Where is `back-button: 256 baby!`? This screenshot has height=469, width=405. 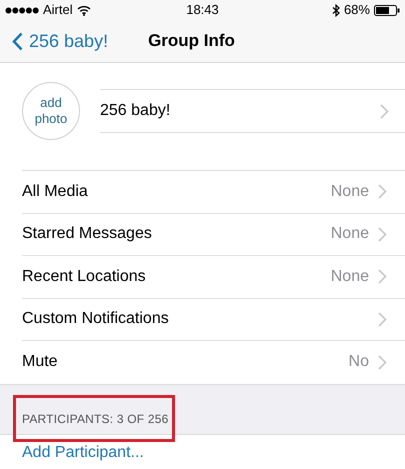 back-button: 256 baby! is located at coordinates (60, 41).